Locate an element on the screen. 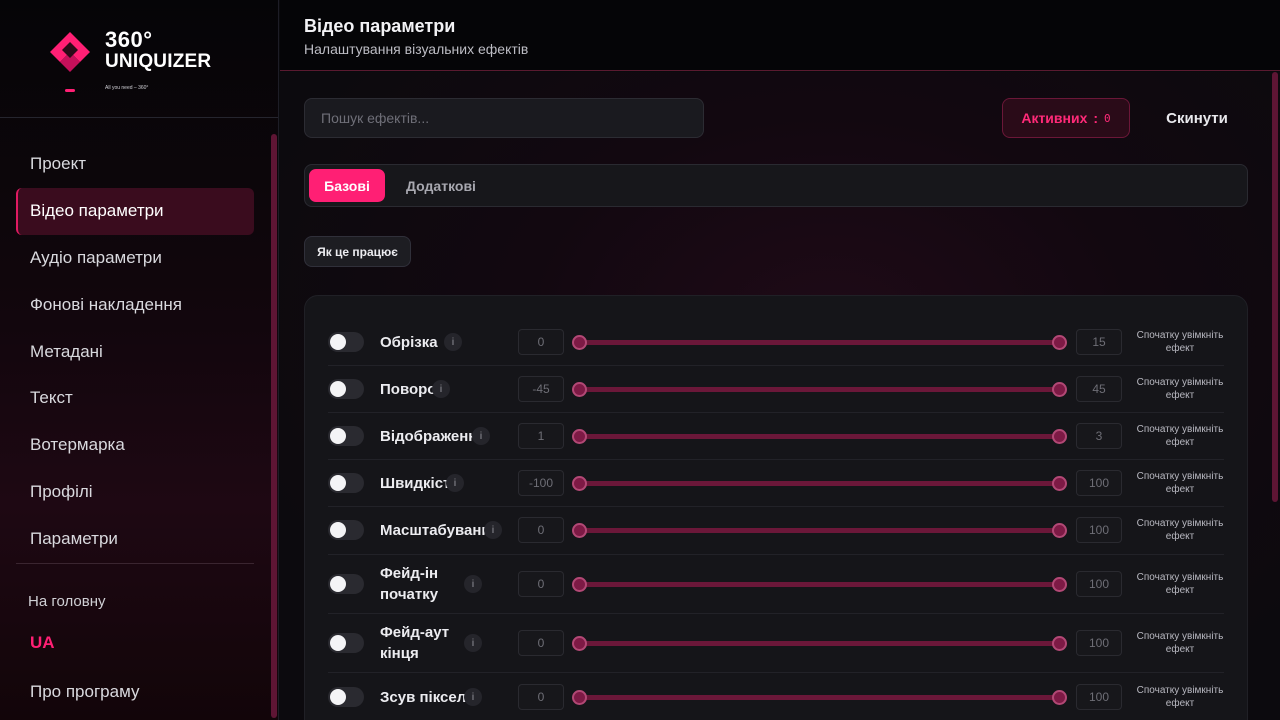 This screenshot has width=1280, height=720. sidebar-scrollbar is located at coordinates (274, 426).